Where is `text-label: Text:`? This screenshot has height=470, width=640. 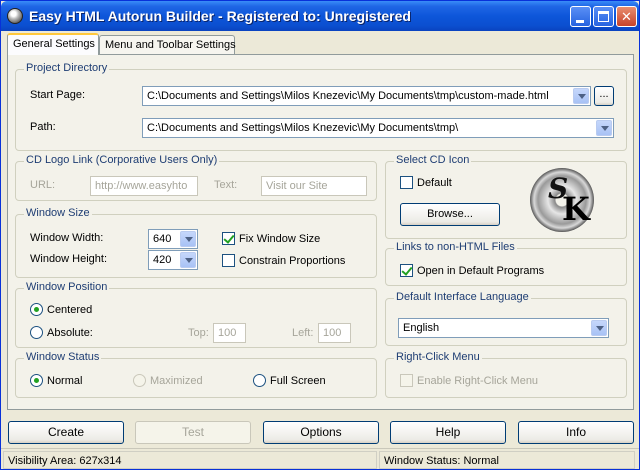
text-label: Text: is located at coordinates (226, 185).